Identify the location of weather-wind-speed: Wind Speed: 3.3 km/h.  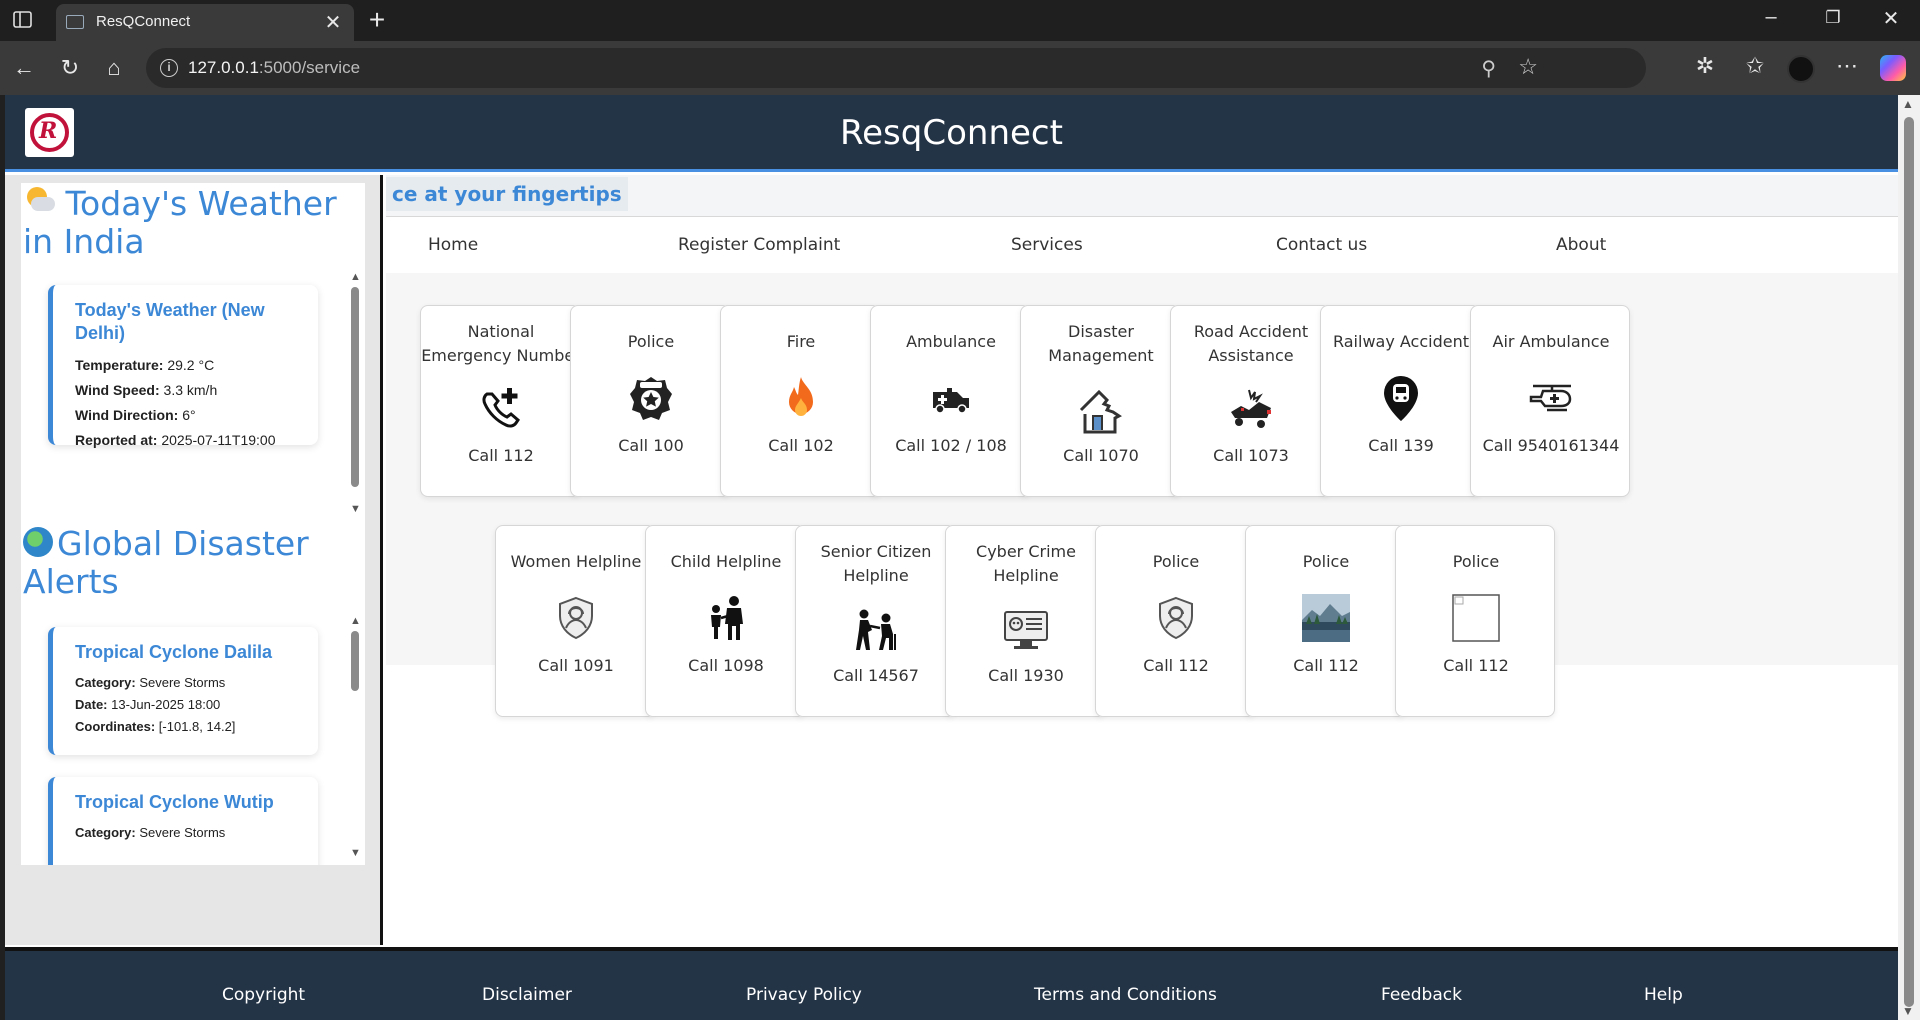
(146, 390).